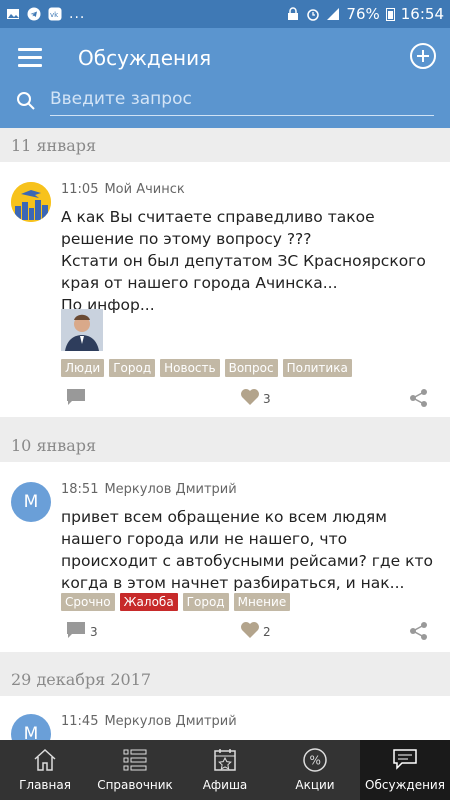 This screenshot has height=800, width=450. What do you see at coordinates (262, 602) in the screenshot?
I see `tag: Мнение` at bounding box center [262, 602].